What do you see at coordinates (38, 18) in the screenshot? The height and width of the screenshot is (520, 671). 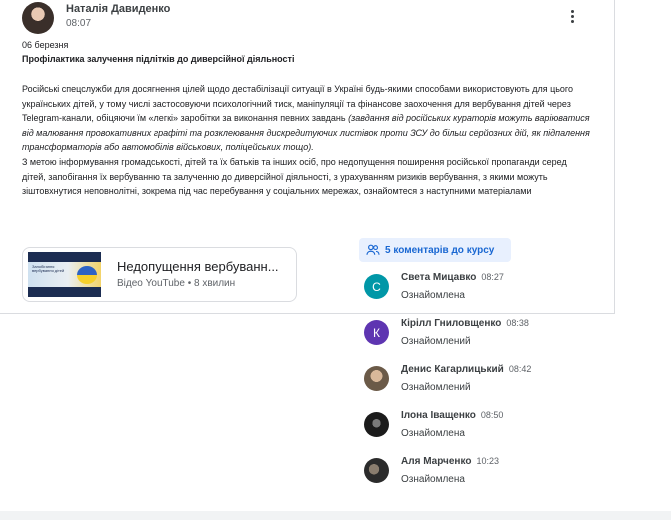 I see `author-avatar` at bounding box center [38, 18].